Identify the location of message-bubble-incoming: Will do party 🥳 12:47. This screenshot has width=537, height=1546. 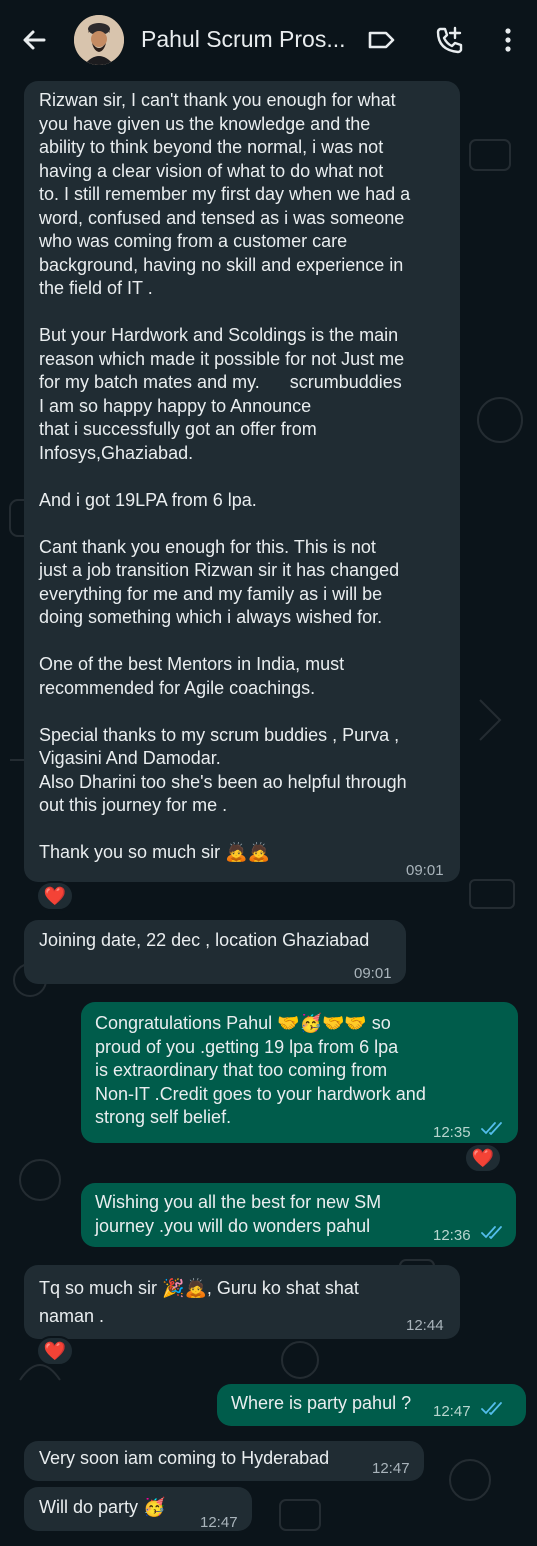
(138, 1509).